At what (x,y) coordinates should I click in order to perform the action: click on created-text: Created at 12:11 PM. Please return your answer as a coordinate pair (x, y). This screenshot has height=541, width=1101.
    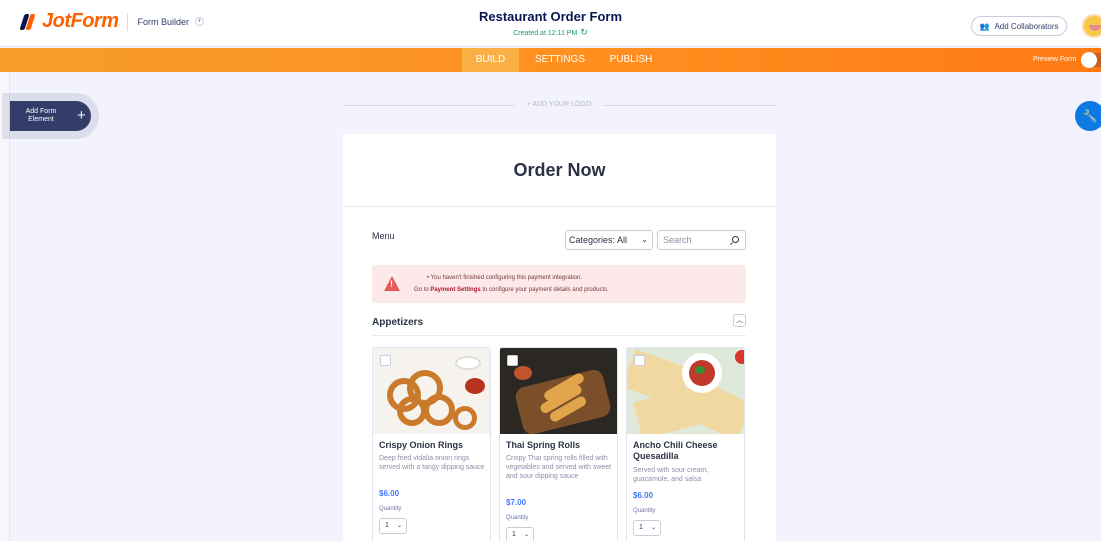
    Looking at the image, I should click on (545, 33).